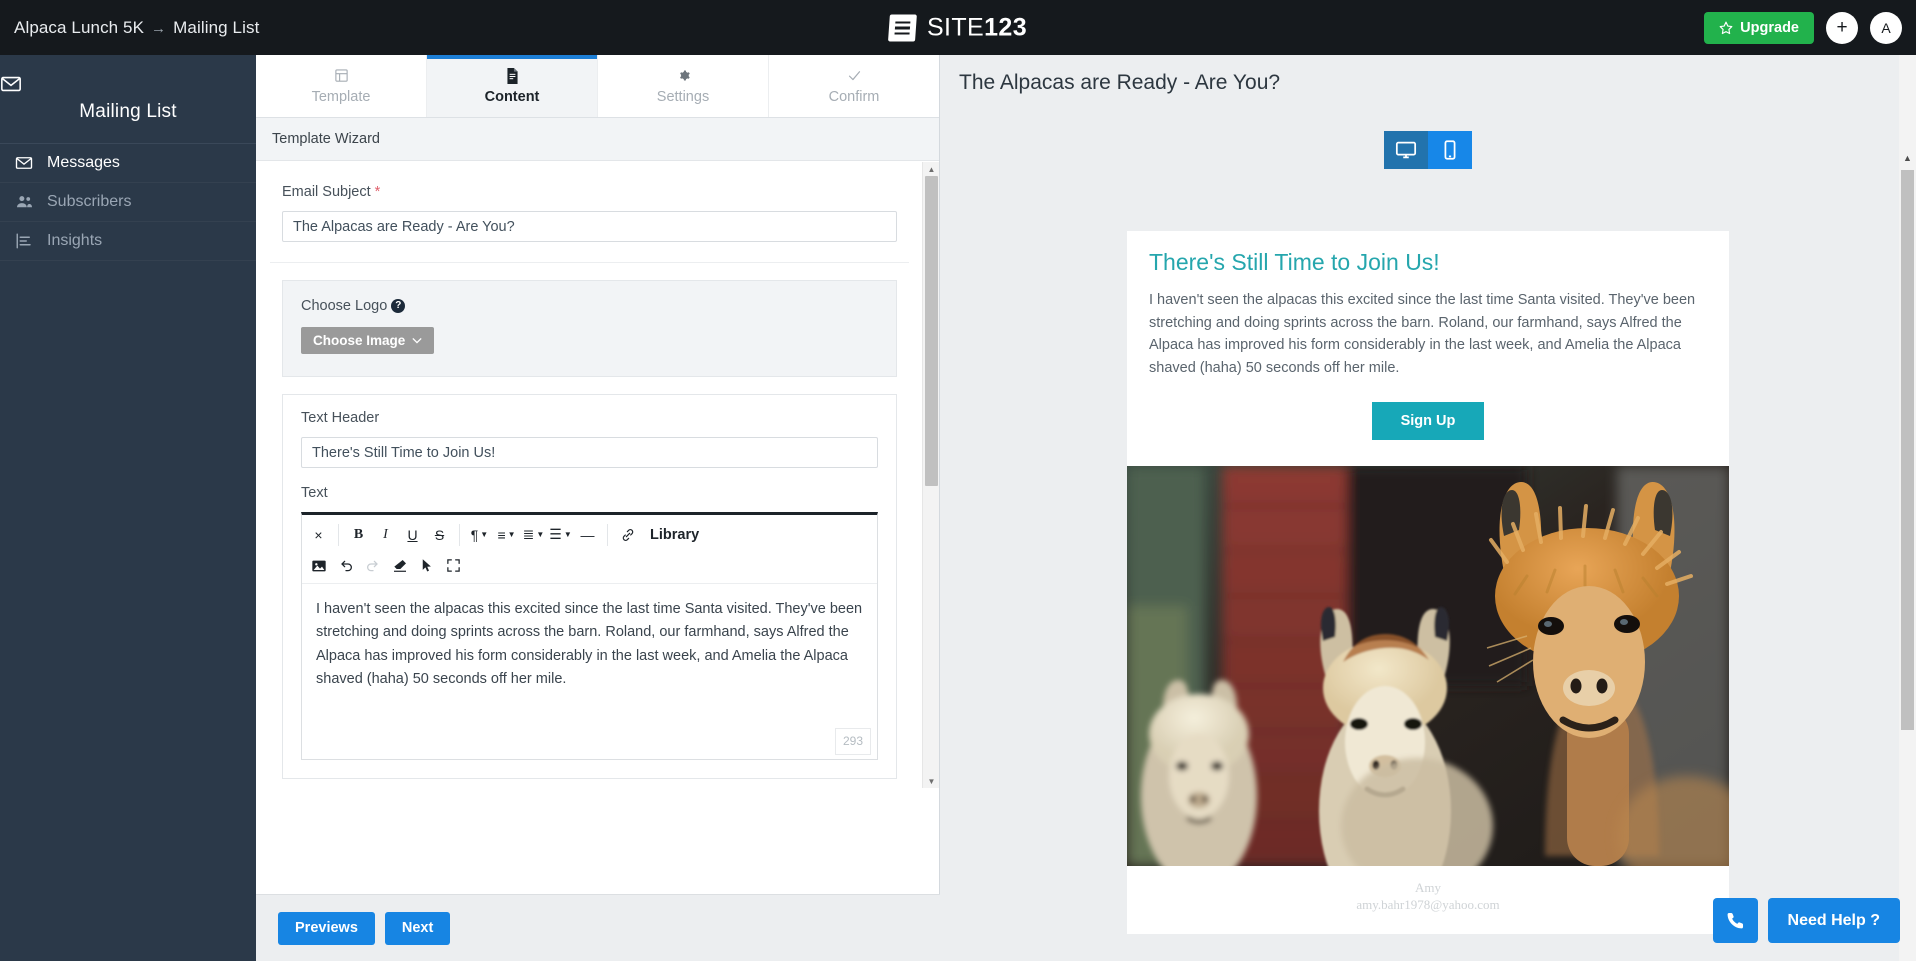 This screenshot has width=1916, height=961. I want to click on editor-footer: Previews Next, so click(598, 927).